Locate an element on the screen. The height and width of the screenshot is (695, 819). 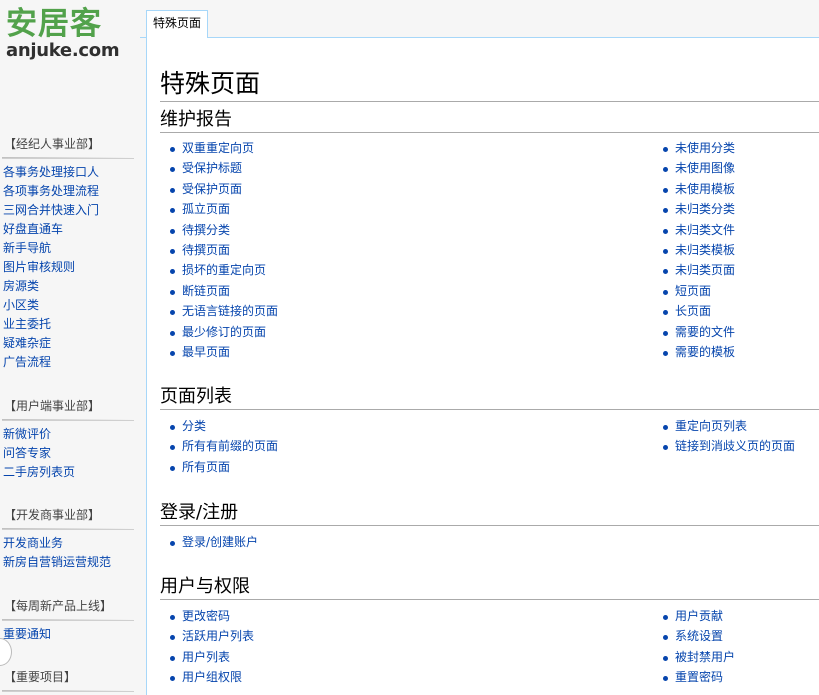
special-page-link: 未归类模板 is located at coordinates (705, 250).